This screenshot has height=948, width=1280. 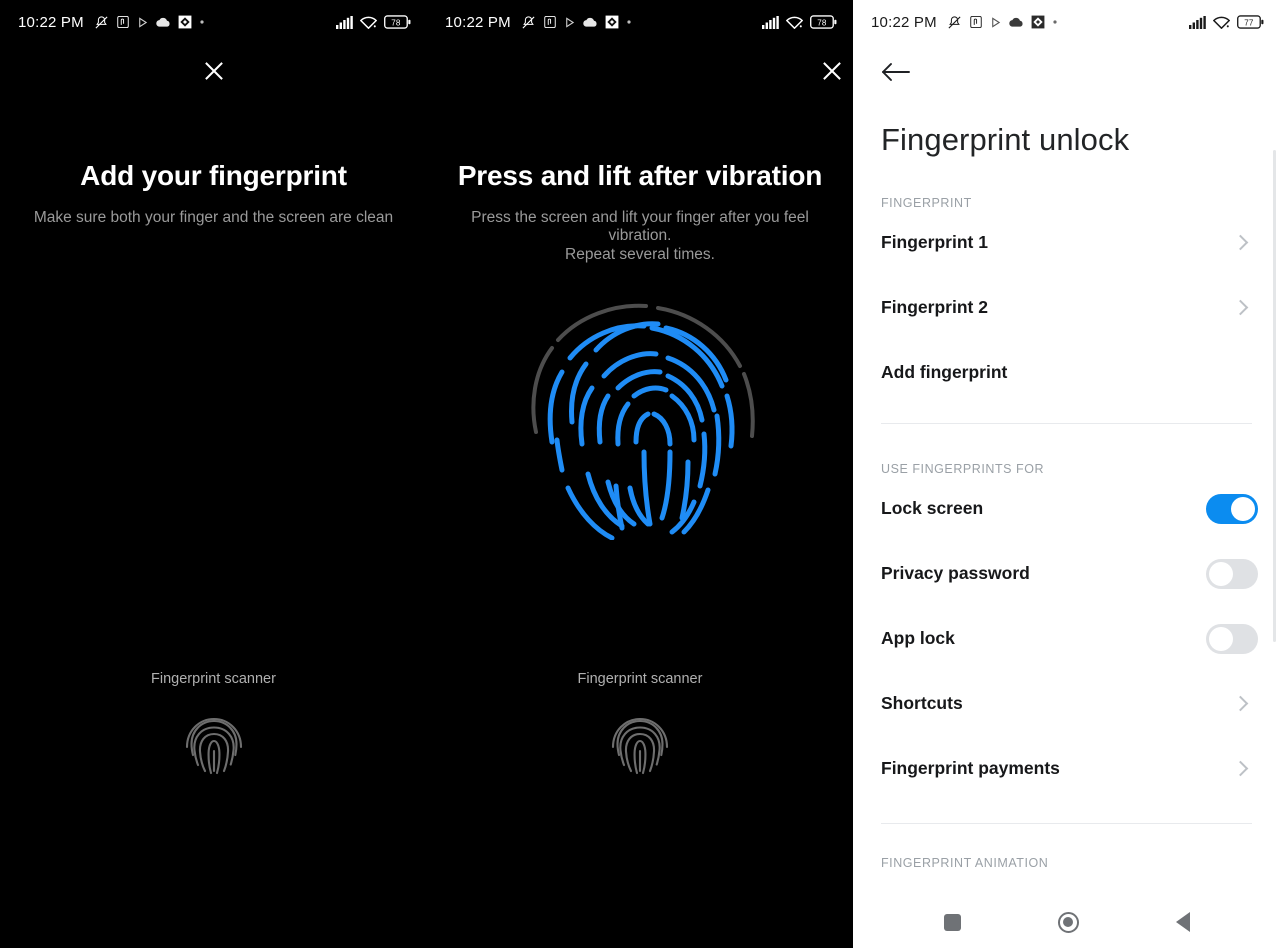 What do you see at coordinates (1274, 396) in the screenshot?
I see `scrollbar` at bounding box center [1274, 396].